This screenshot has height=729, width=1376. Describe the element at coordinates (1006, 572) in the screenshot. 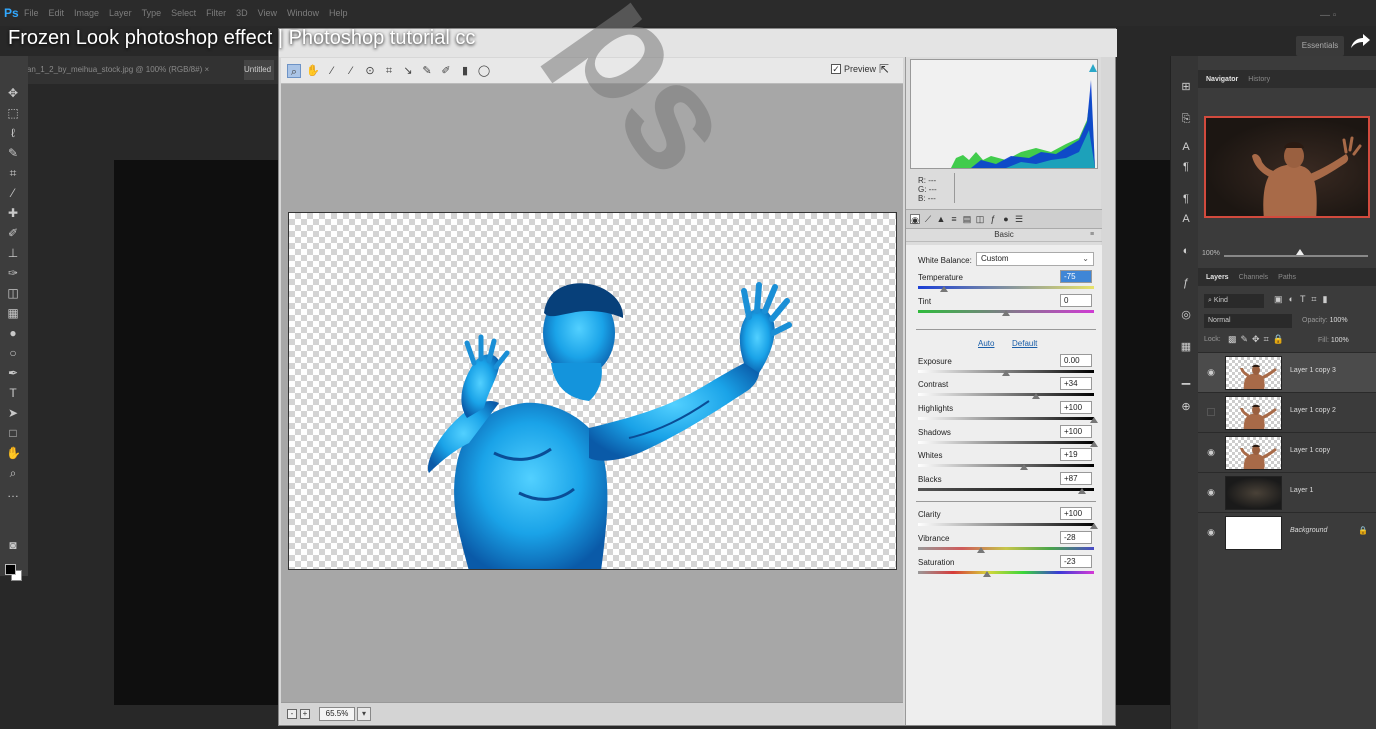

I see `saturation-slider` at that location.